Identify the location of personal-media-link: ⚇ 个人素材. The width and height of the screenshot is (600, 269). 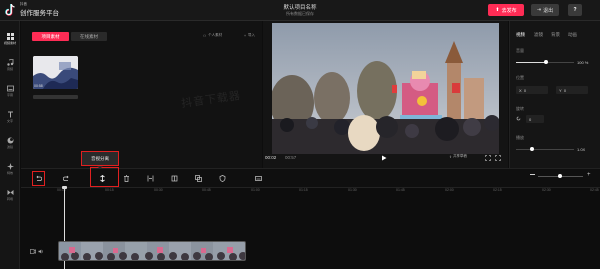
(212, 35).